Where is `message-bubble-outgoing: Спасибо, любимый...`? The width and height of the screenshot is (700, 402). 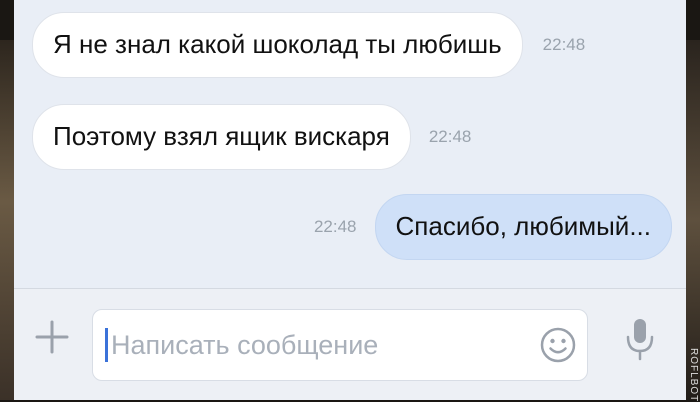
message-bubble-outgoing: Спасибо, любимый... is located at coordinates (523, 227).